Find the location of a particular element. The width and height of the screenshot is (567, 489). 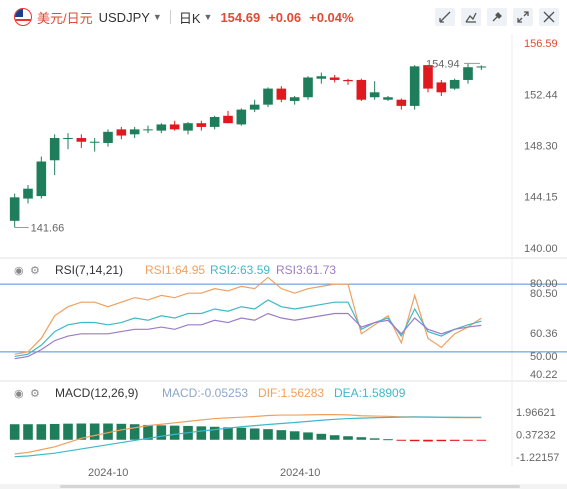

macd-label: MACD:-0.05253 is located at coordinates (205, 393).